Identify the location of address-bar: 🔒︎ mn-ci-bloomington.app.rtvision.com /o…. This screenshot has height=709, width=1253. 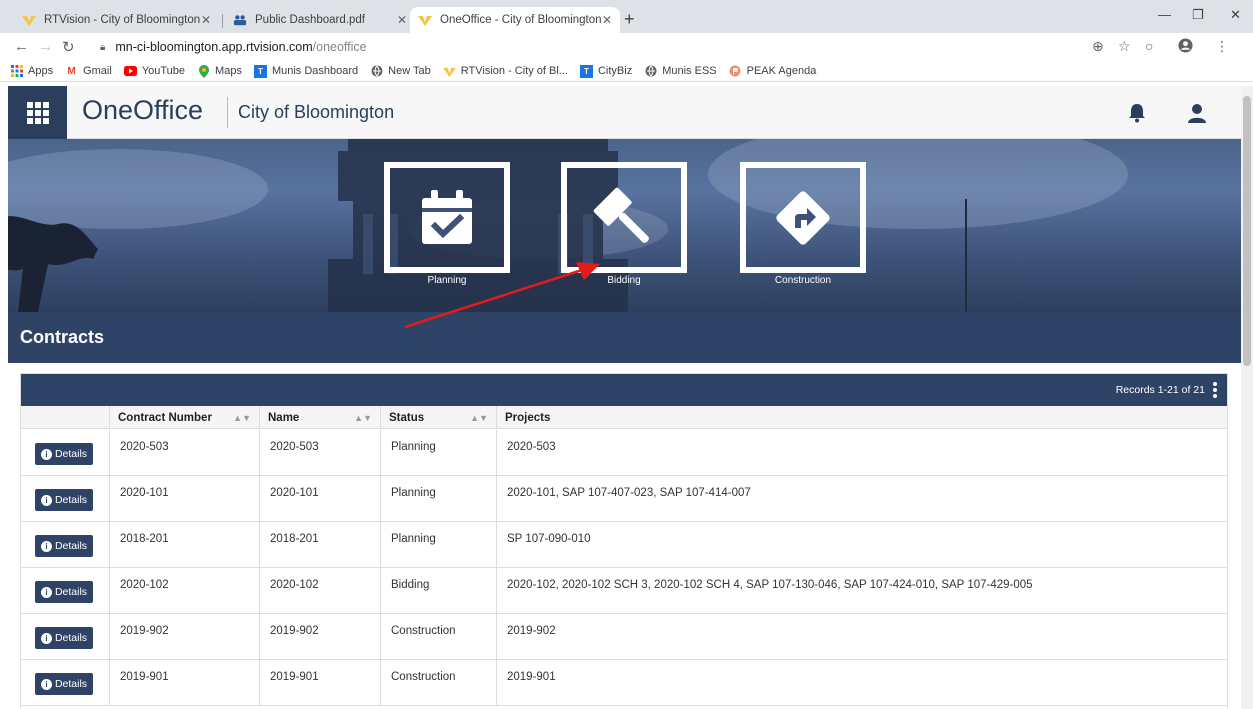
(600, 47).